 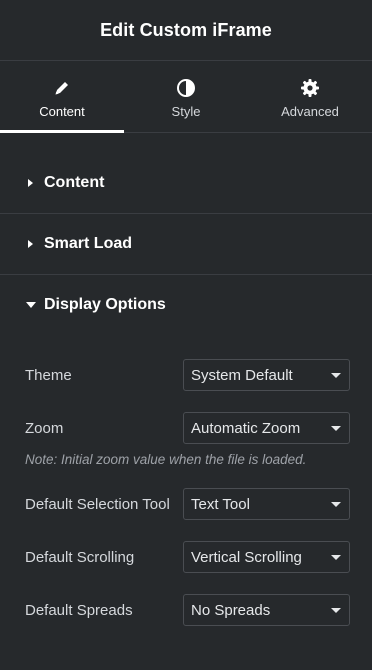 I want to click on caret-down-icon, so click(x=31, y=305).